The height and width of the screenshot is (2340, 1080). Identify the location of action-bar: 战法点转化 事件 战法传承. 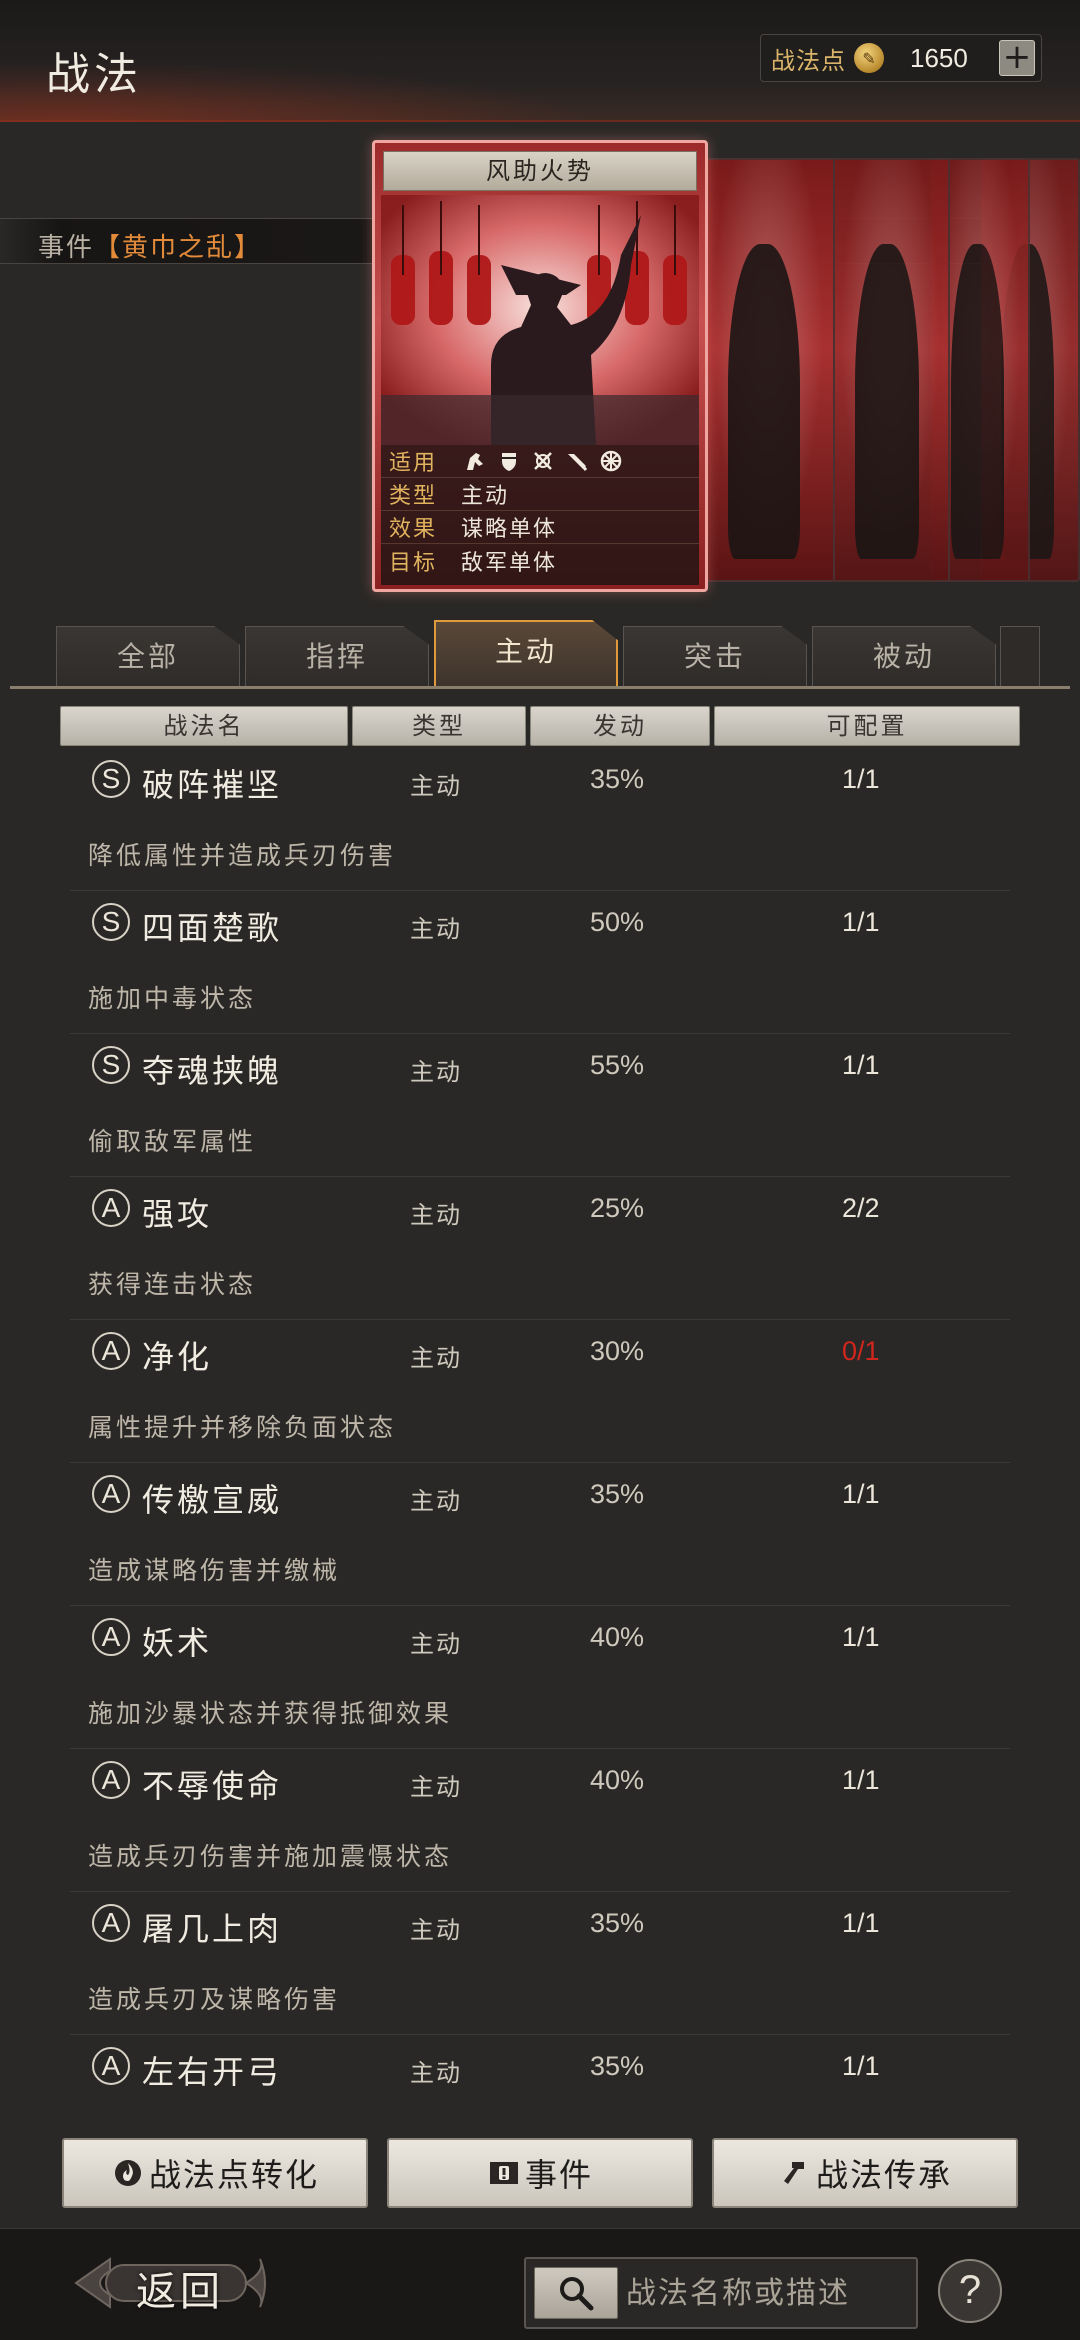
(540, 2178).